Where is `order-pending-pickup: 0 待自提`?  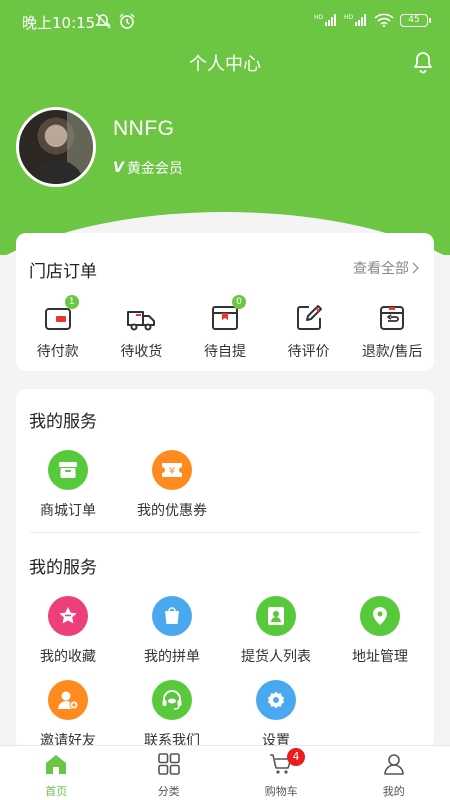
order-pending-pickup: 0 待自提 is located at coordinates (225, 328).